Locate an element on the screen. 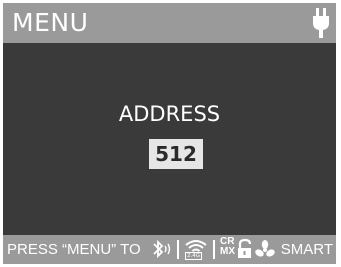 This screenshot has height=267, width=341. status-bar: PRESS “MENU” TO 2.4G CR MX SMART is located at coordinates (169, 249).